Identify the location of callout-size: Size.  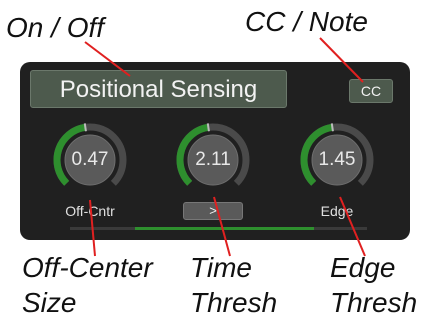
(49, 302).